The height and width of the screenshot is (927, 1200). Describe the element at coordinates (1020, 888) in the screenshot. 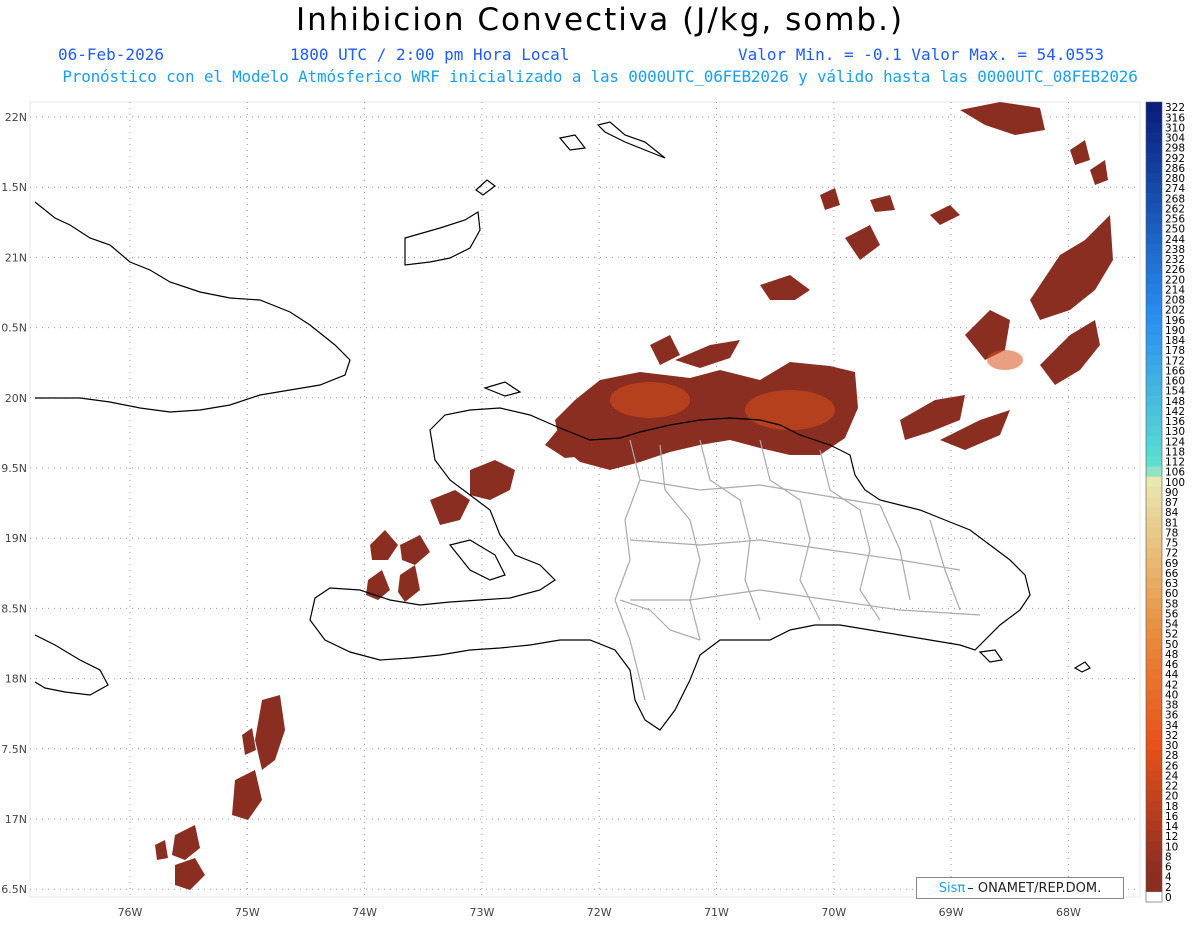

I see `credit-box: Sisπ – ONAMET/REP.DOM.` at that location.